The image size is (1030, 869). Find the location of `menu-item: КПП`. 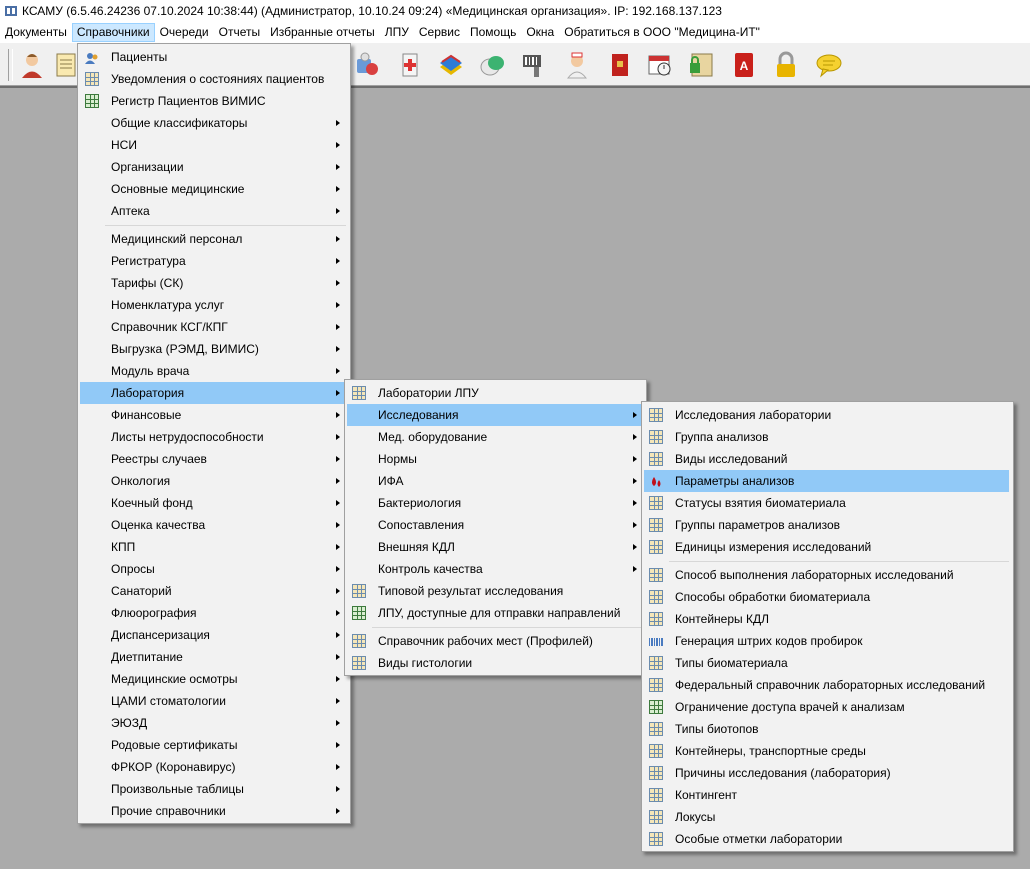

menu-item: КПП is located at coordinates (213, 547).